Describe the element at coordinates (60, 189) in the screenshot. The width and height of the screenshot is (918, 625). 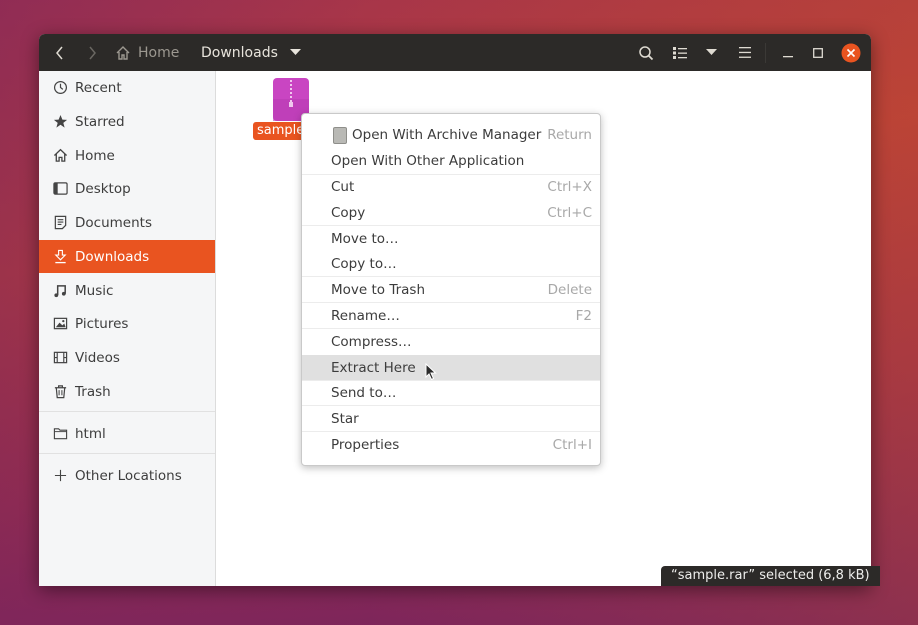
I see `desktop-icon` at that location.